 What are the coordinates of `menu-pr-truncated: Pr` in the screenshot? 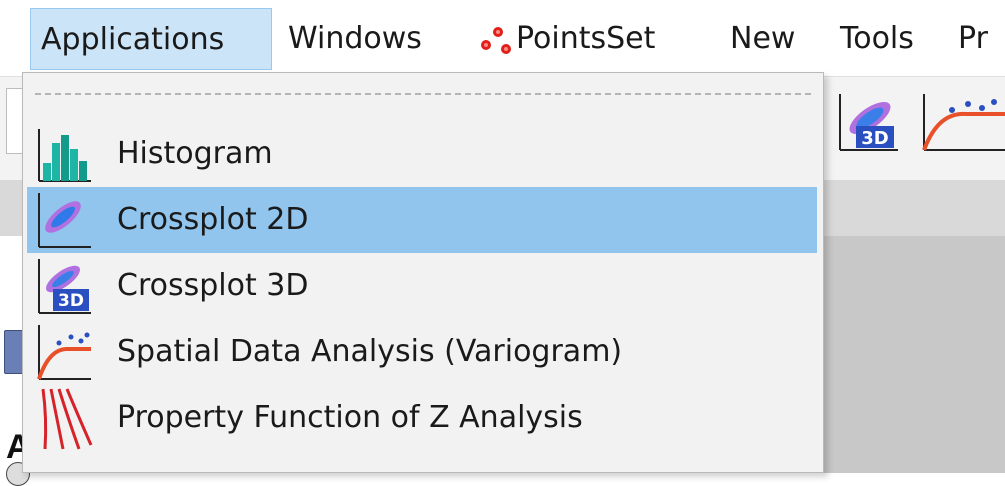 It's located at (973, 39).